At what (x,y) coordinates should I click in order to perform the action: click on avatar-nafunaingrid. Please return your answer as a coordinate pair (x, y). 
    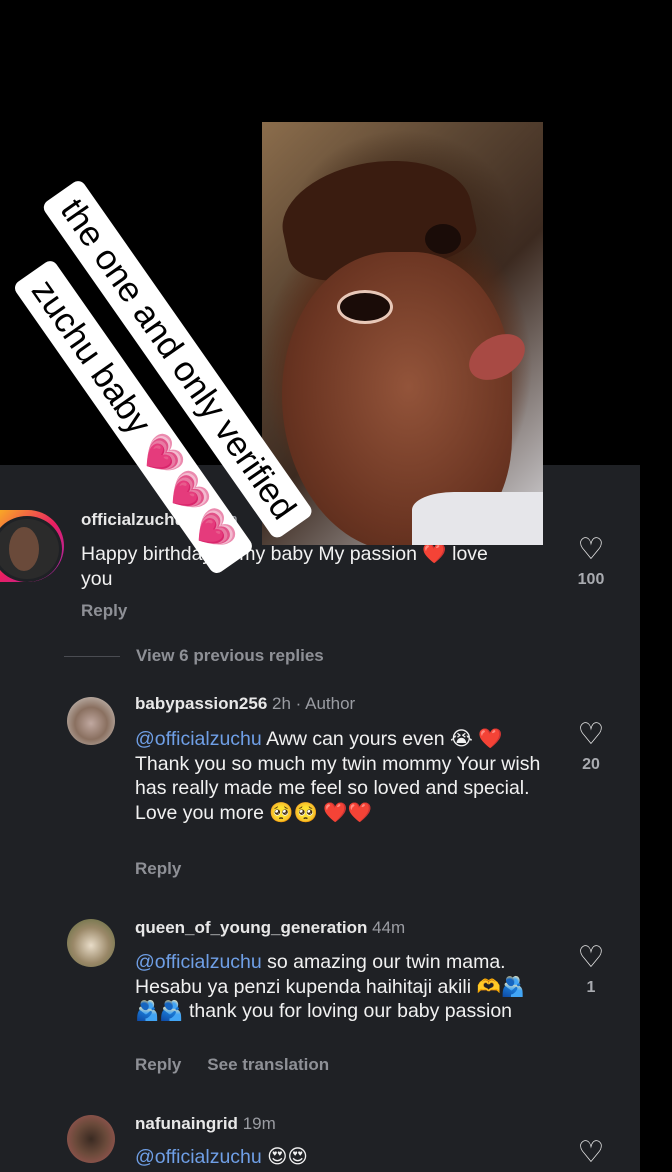
    Looking at the image, I should click on (91, 1139).